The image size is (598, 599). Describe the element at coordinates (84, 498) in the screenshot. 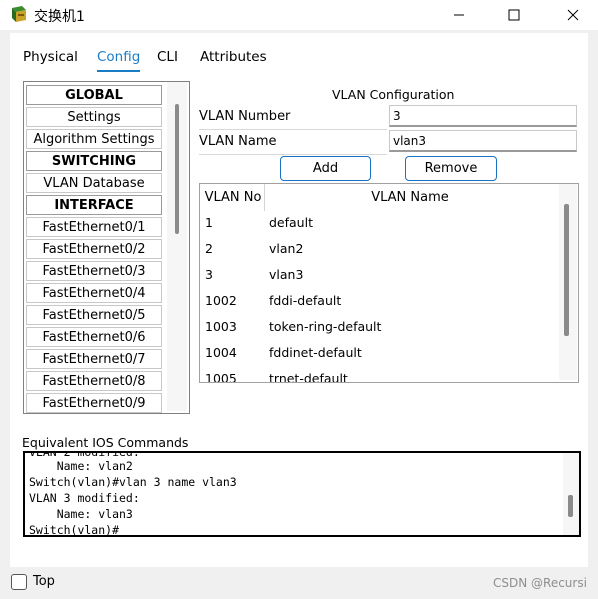

I see `console-line: VLAN 3 modified:` at that location.